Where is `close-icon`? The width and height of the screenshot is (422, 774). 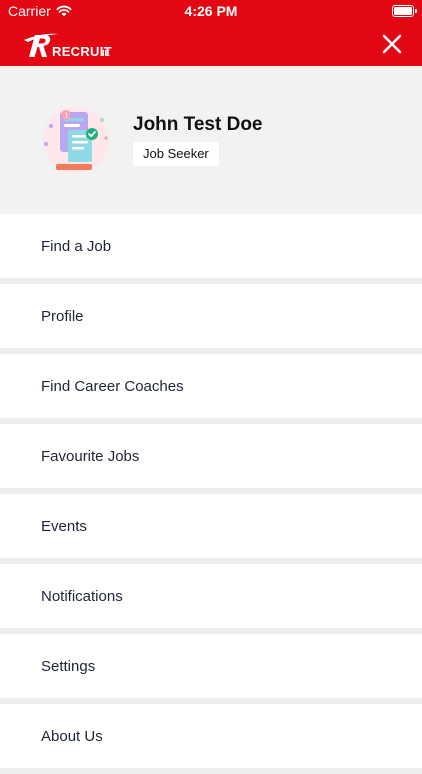 close-icon is located at coordinates (392, 44).